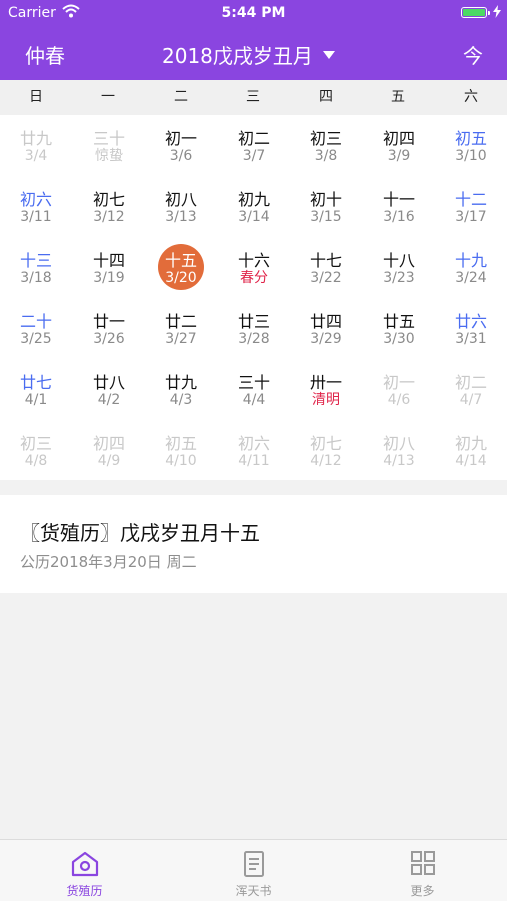  I want to click on day-cell: 初六 3/11, so click(36, 206).